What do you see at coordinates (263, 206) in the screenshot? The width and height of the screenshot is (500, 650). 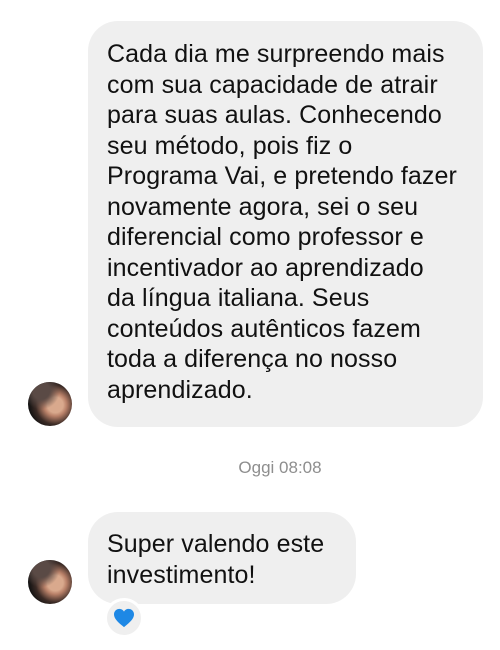 I see `message-line: novamente agora, sei o seu` at bounding box center [263, 206].